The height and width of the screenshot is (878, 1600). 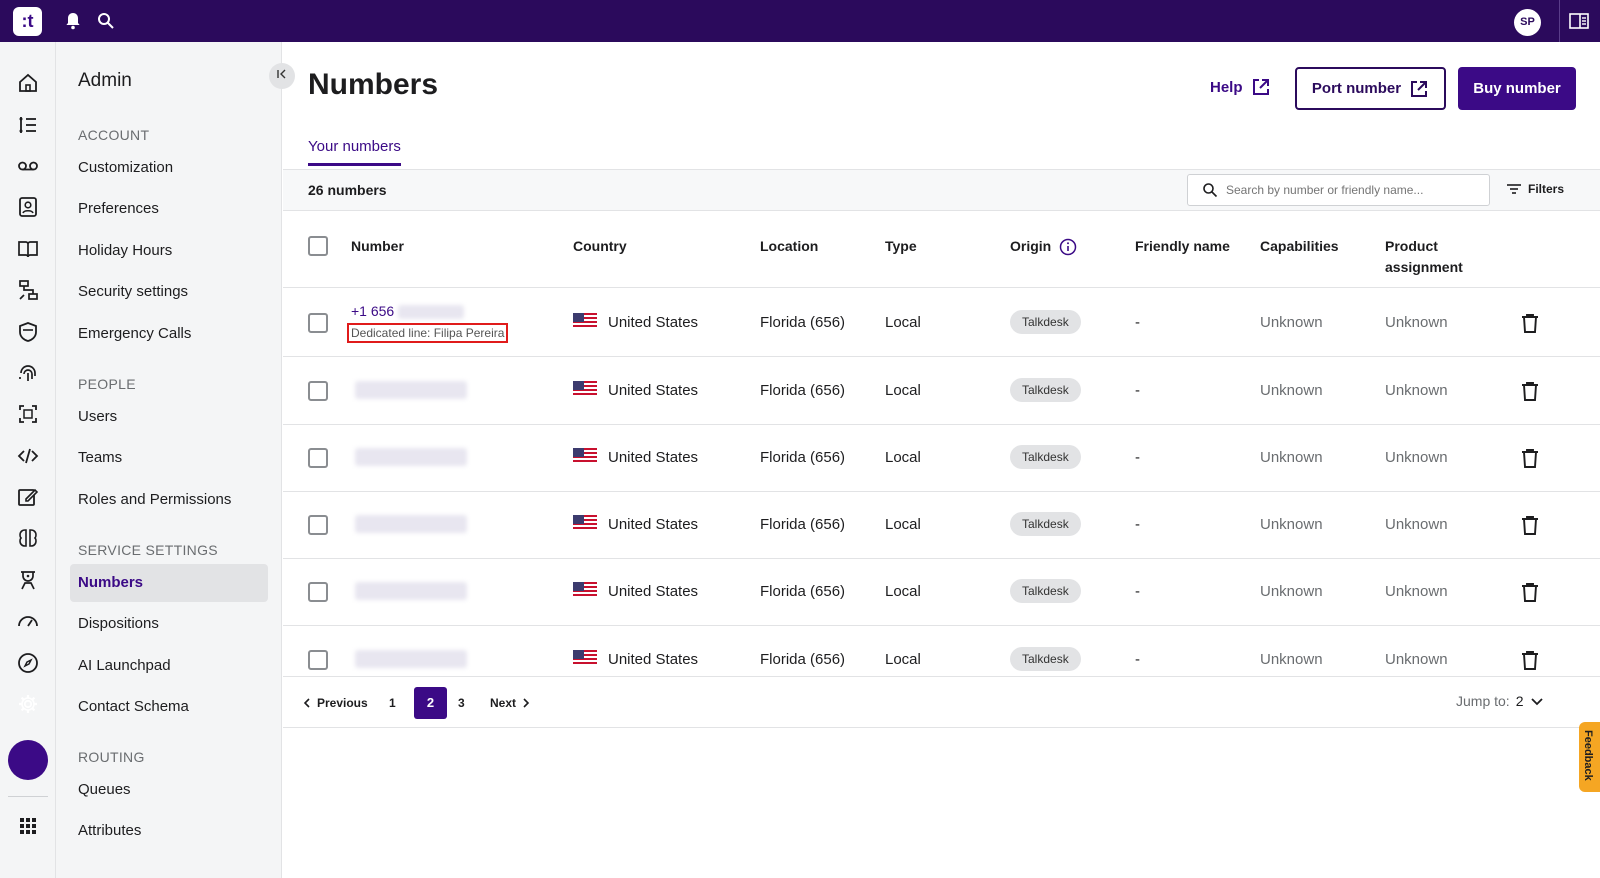 I want to click on type-cell: Local, so click(x=903, y=322).